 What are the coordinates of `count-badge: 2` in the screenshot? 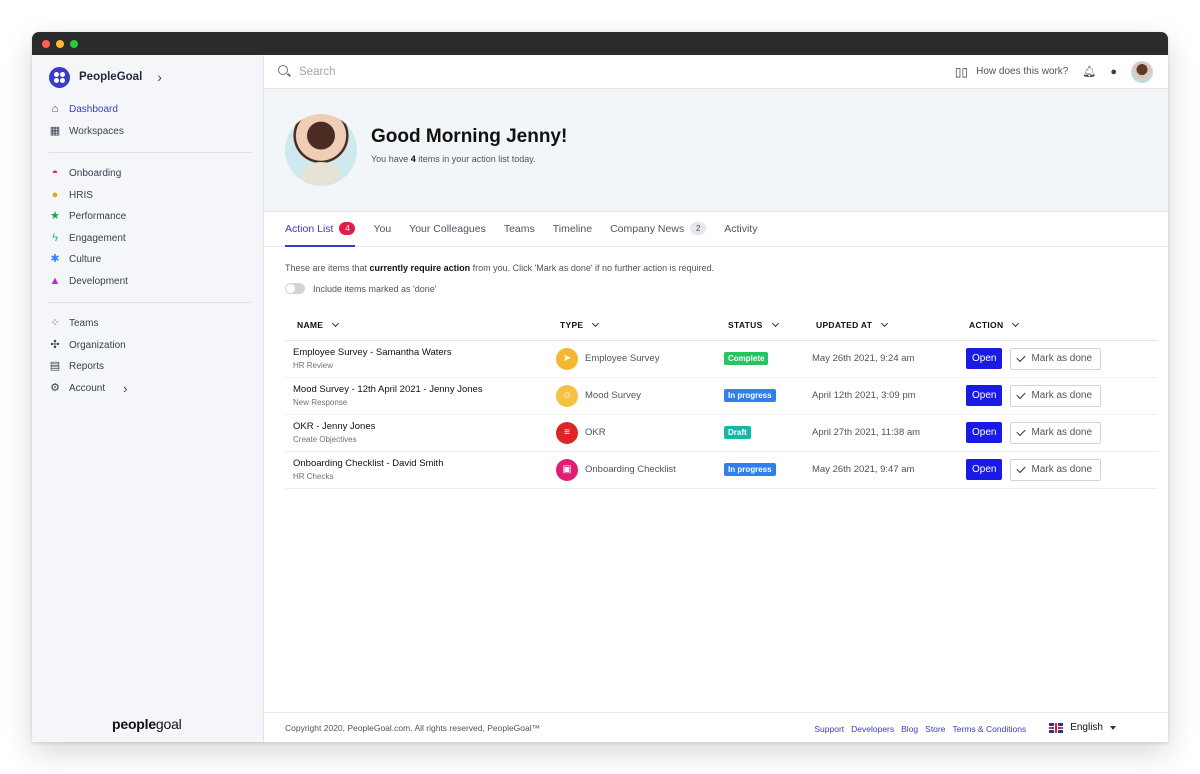 It's located at (698, 228).